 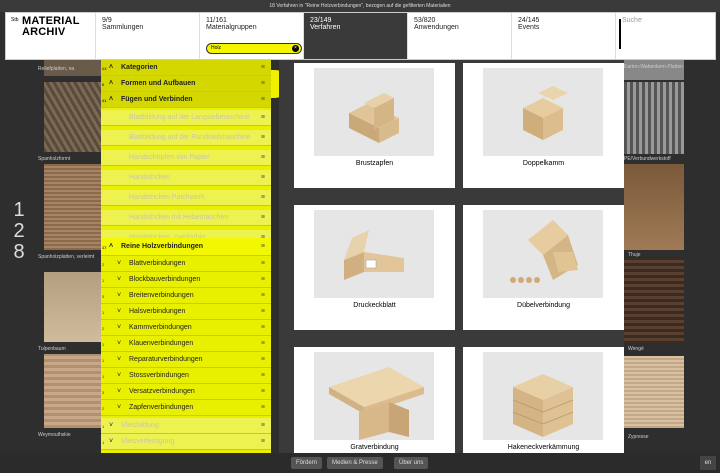 I want to click on category-row: 2 ˅ Zapfenverbindungen ≡, so click(x=186, y=408).